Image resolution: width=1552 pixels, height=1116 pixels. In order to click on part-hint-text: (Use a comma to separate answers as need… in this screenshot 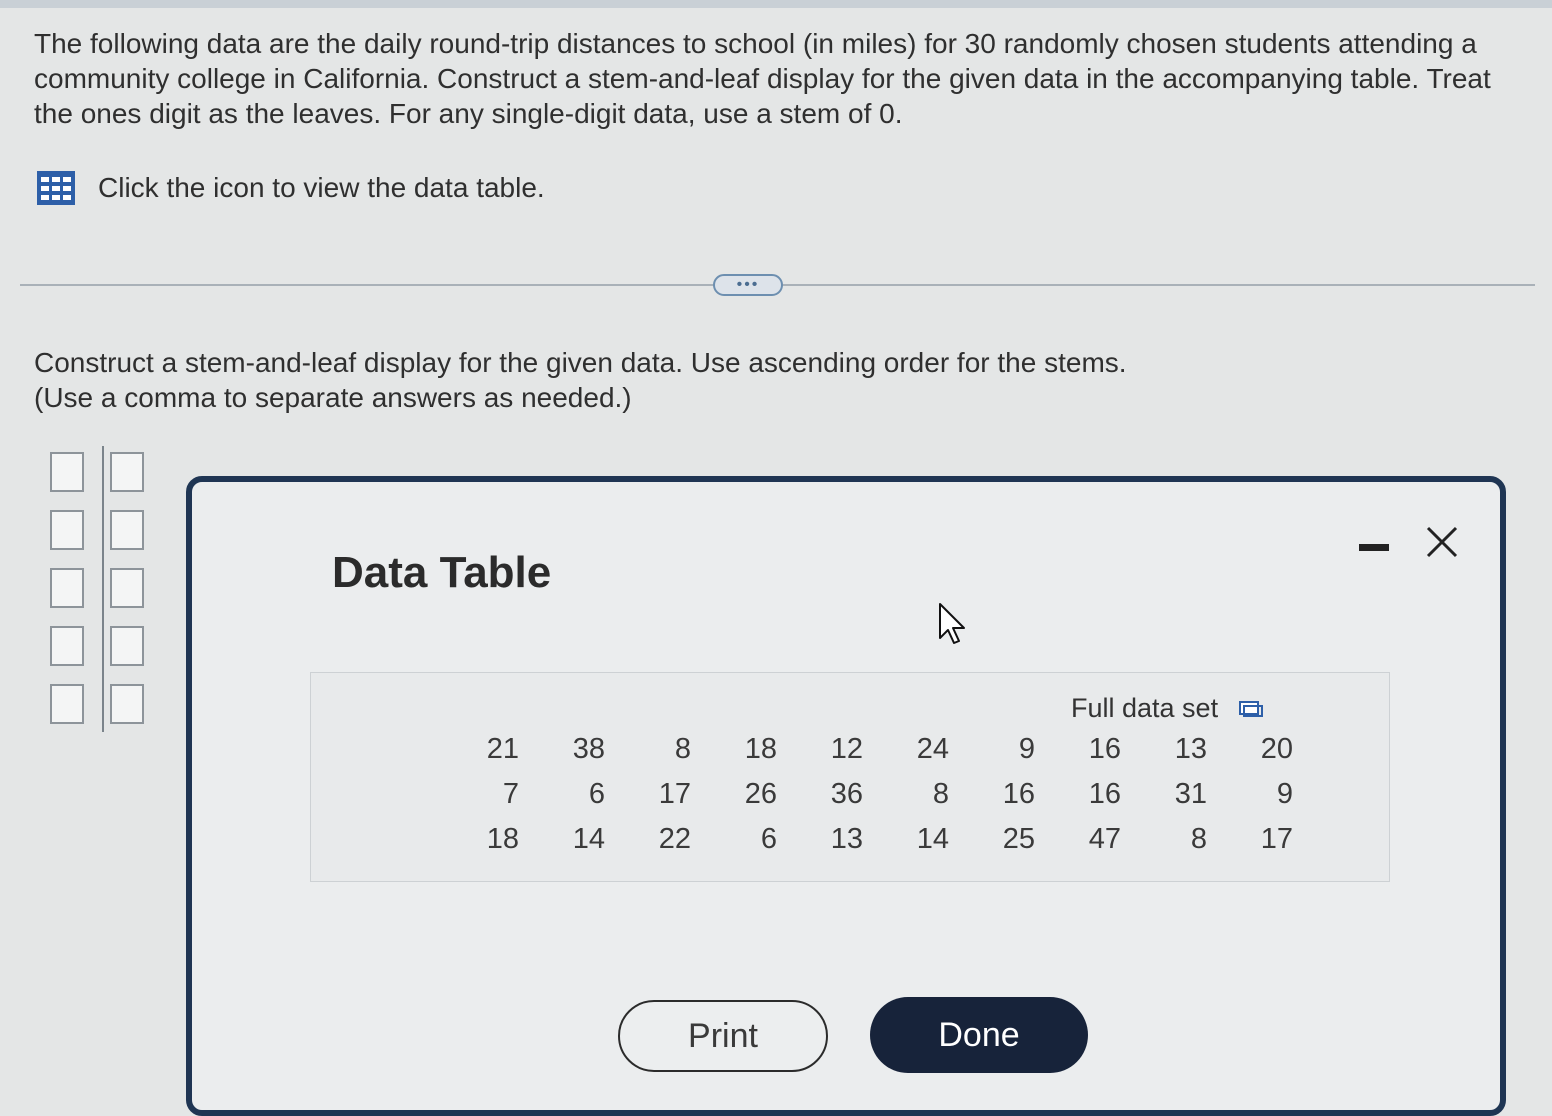, I will do `click(333, 397)`.